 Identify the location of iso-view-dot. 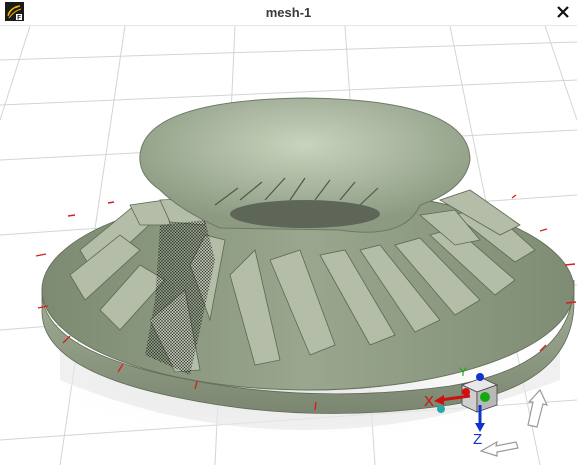
(441, 409).